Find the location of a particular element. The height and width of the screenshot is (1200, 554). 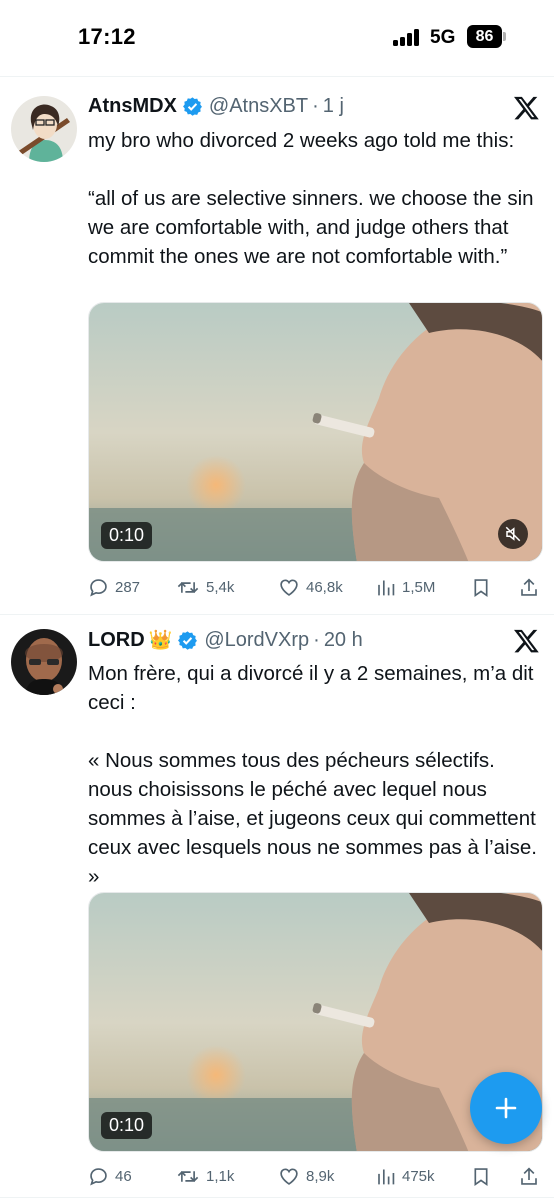

views-icon is located at coordinates (386, 1176).